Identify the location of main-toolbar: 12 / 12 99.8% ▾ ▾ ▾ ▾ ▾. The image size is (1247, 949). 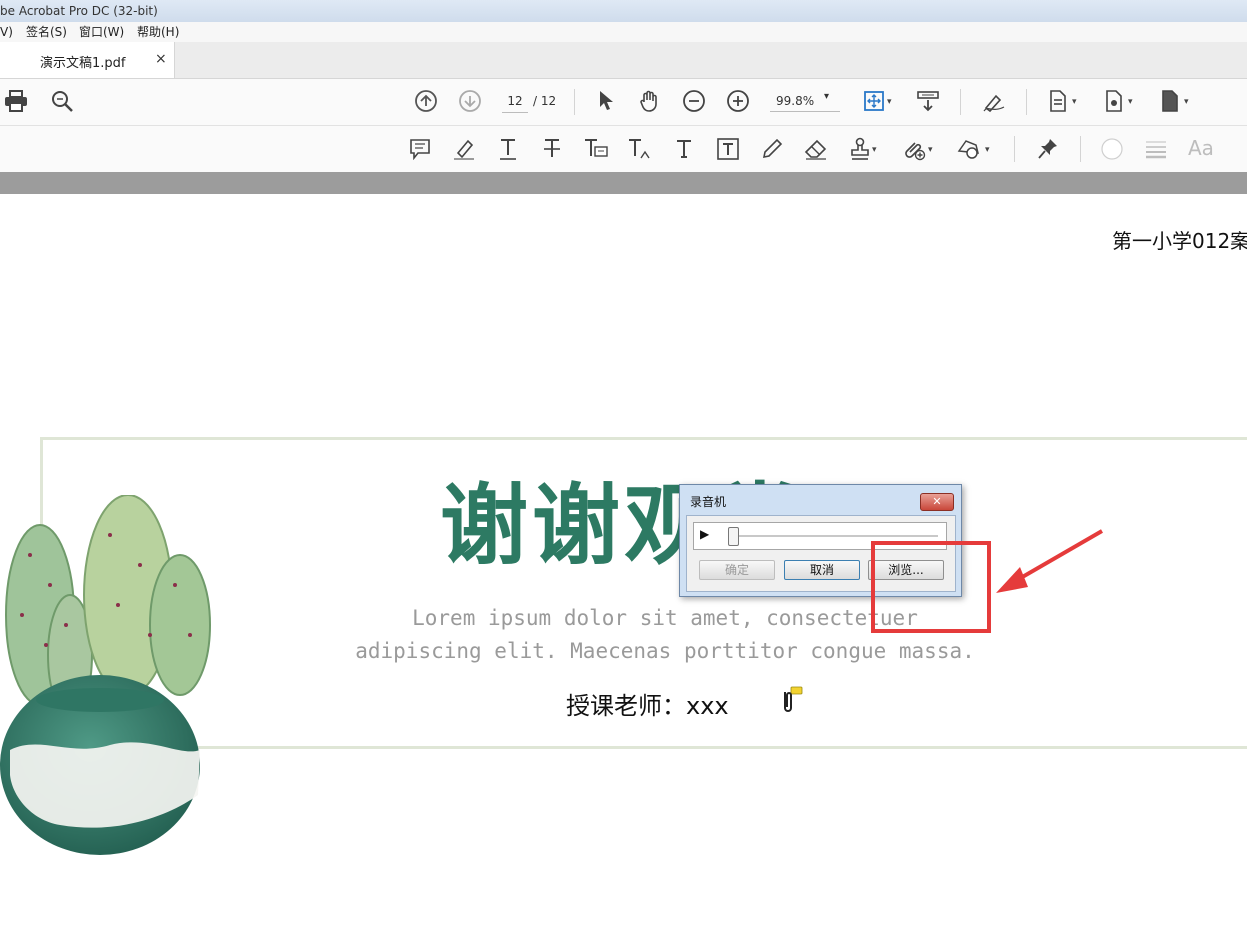
(623, 102).